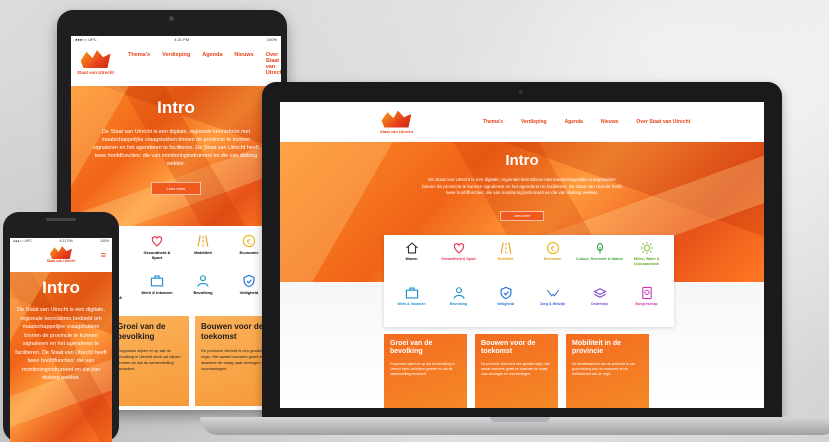 The width and height of the screenshot is (829, 442). Describe the element at coordinates (411, 248) in the screenshot. I see `house-icon` at that location.